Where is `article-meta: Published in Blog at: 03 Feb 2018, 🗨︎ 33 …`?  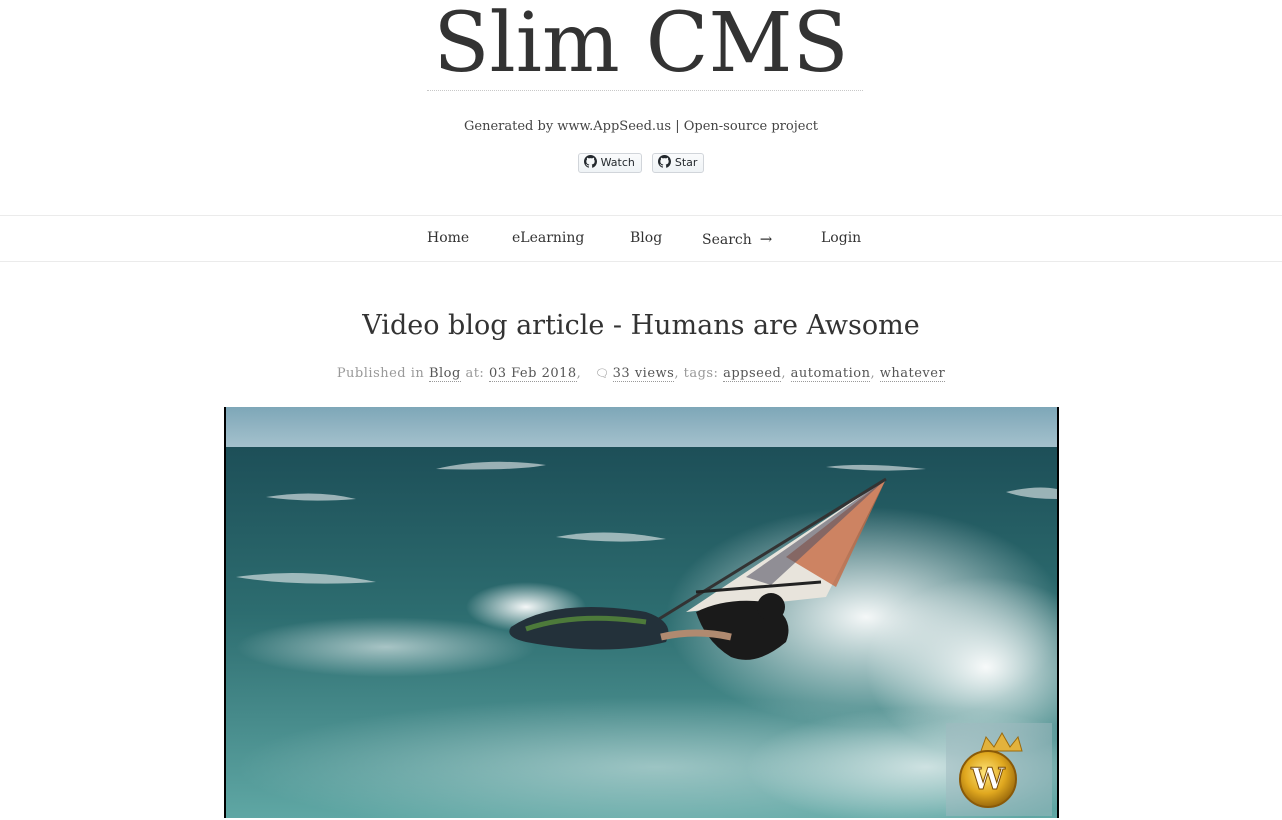
article-meta: Published in Blog at: 03 Feb 2018, 🗨︎ 33 … is located at coordinates (641, 374).